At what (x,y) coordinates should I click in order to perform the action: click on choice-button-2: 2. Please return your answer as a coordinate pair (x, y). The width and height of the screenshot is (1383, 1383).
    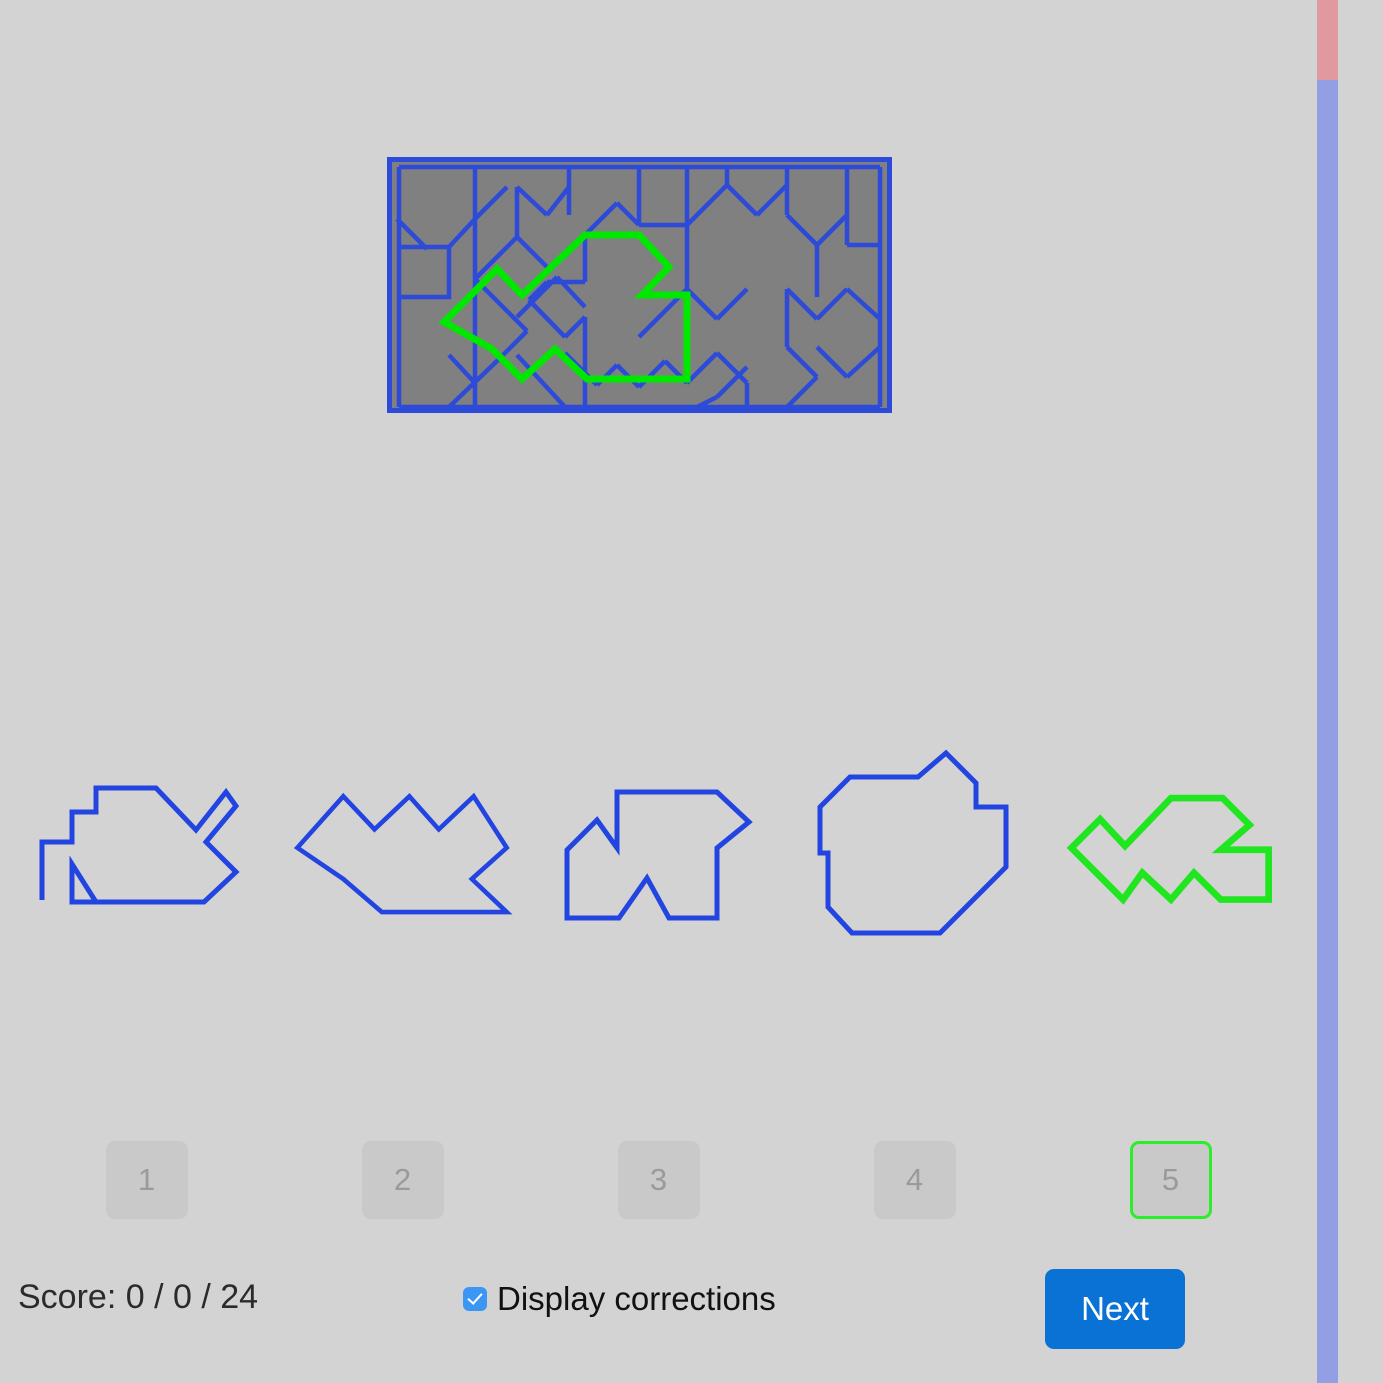
    Looking at the image, I should click on (402, 1180).